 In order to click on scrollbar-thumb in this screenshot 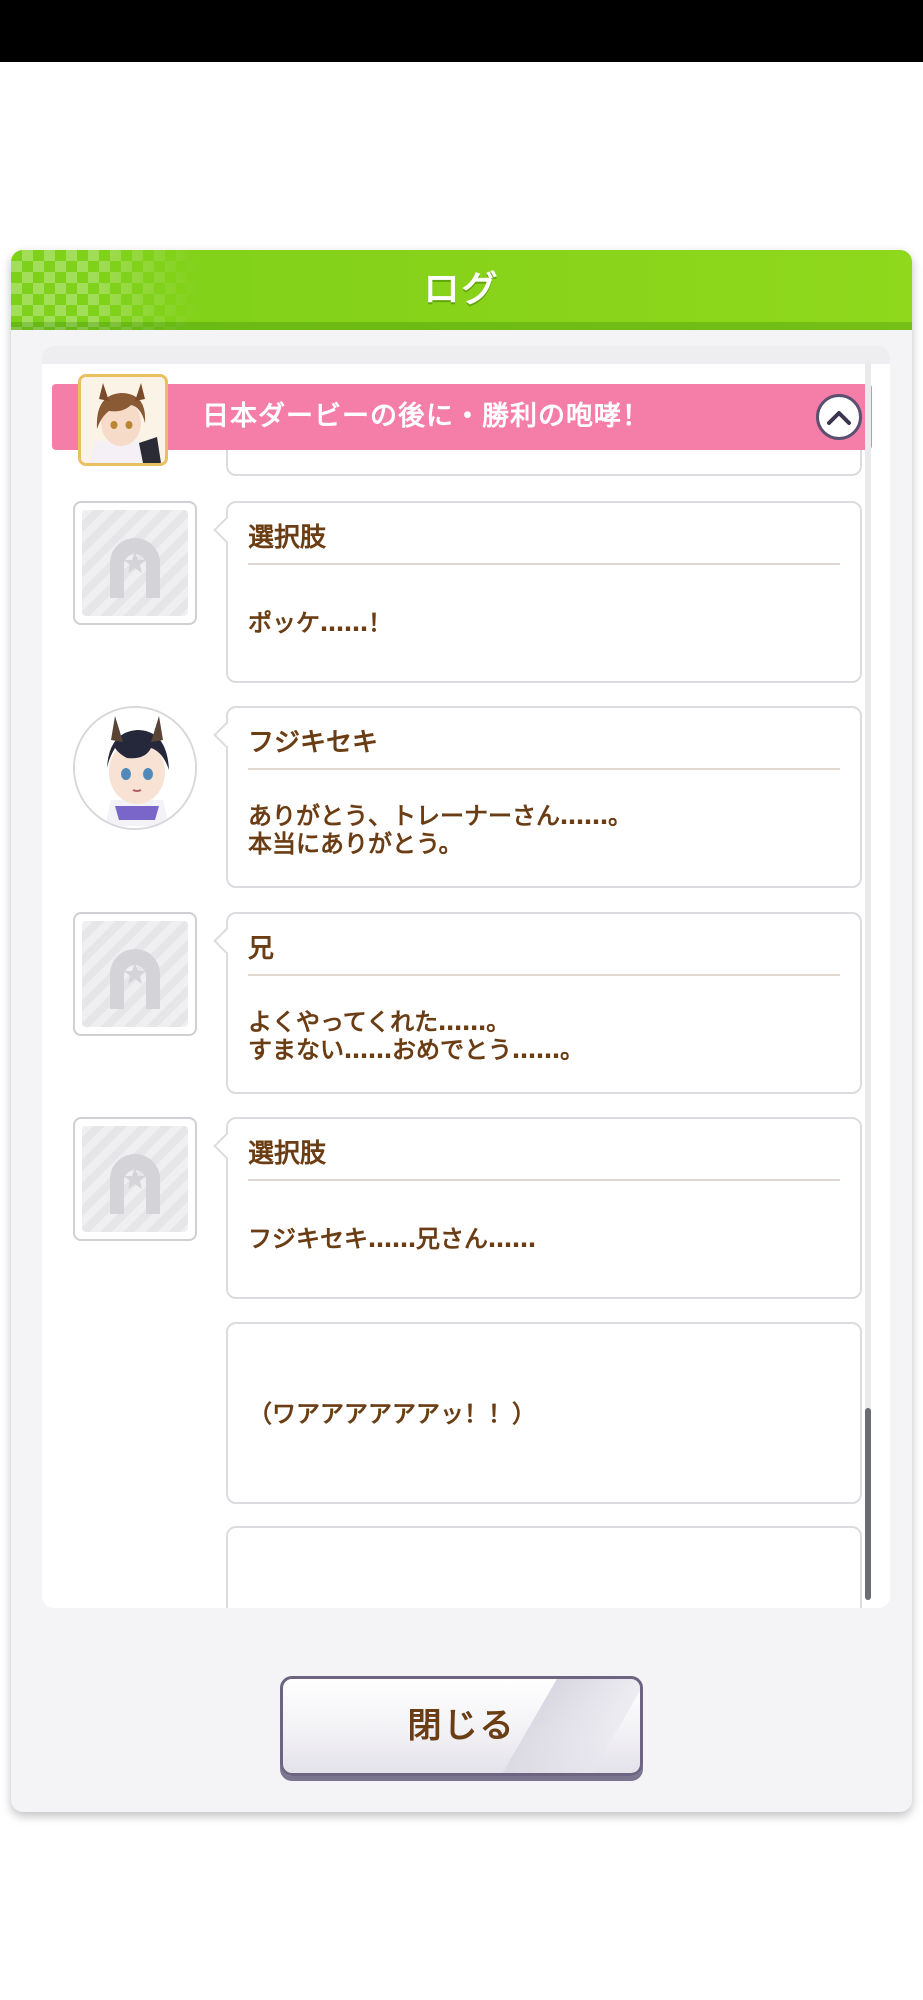, I will do `click(868, 1504)`.